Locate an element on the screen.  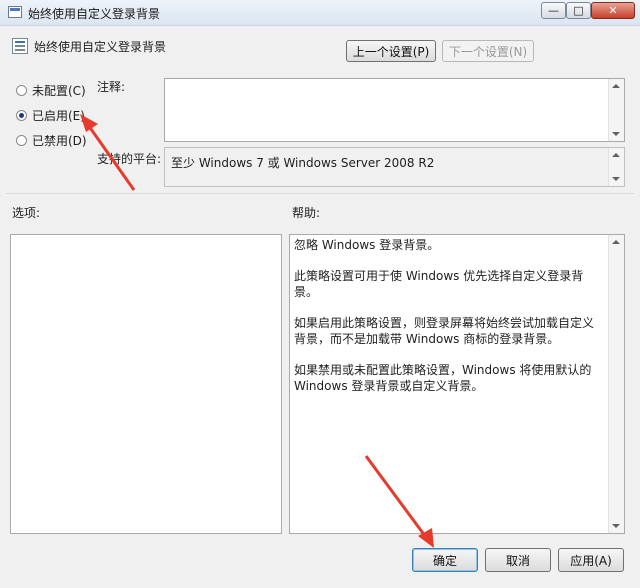
annotation-arrowhead-enabled is located at coordinates (89, 123).